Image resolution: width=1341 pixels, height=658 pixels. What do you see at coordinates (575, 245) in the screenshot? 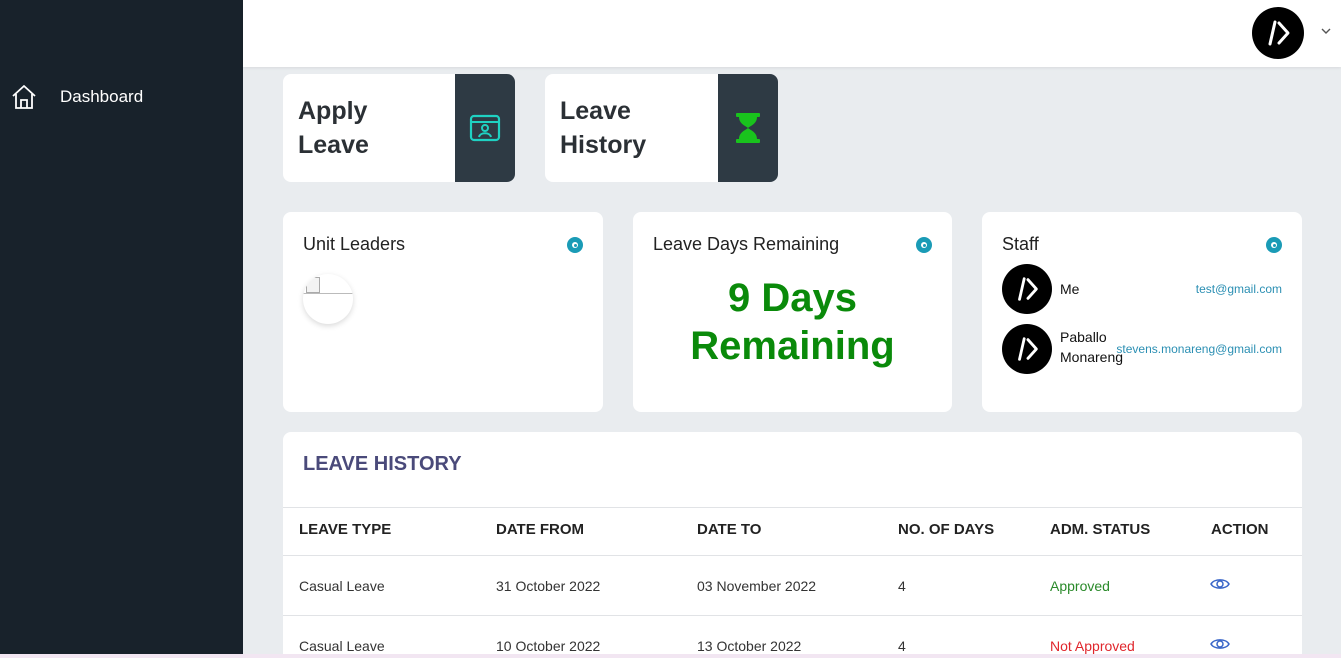
I see `unit-leaders-view-icon` at bounding box center [575, 245].